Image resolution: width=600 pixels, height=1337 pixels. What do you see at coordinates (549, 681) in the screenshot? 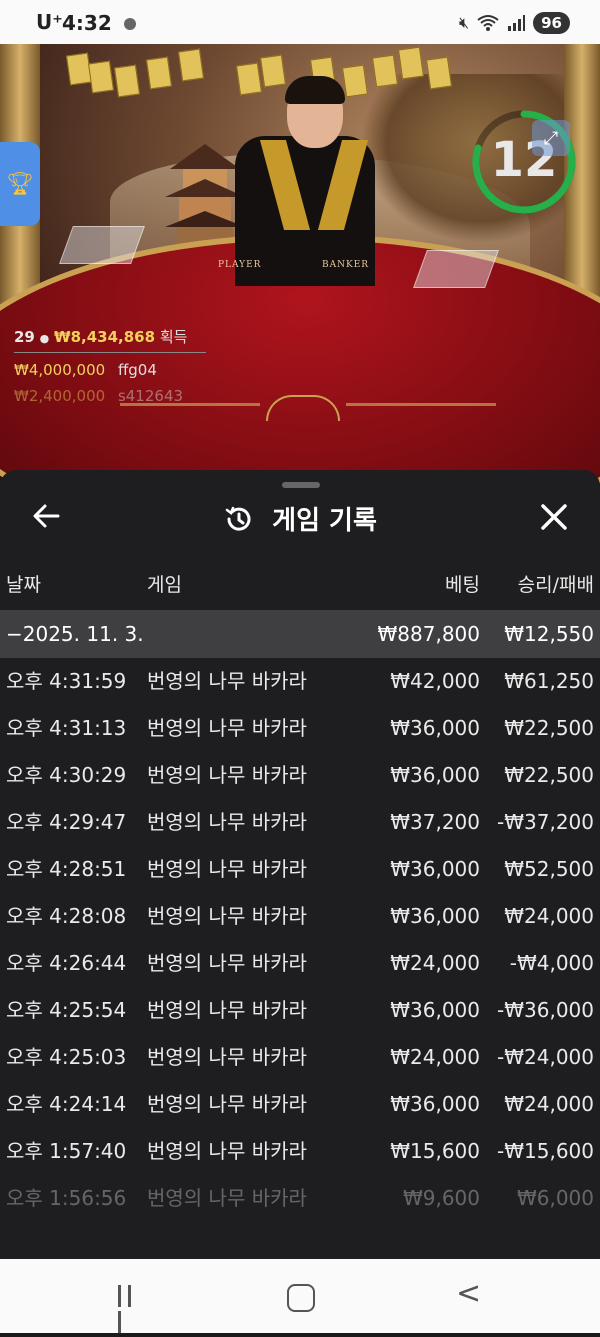
I see `row-result: ₩61,250` at bounding box center [549, 681].